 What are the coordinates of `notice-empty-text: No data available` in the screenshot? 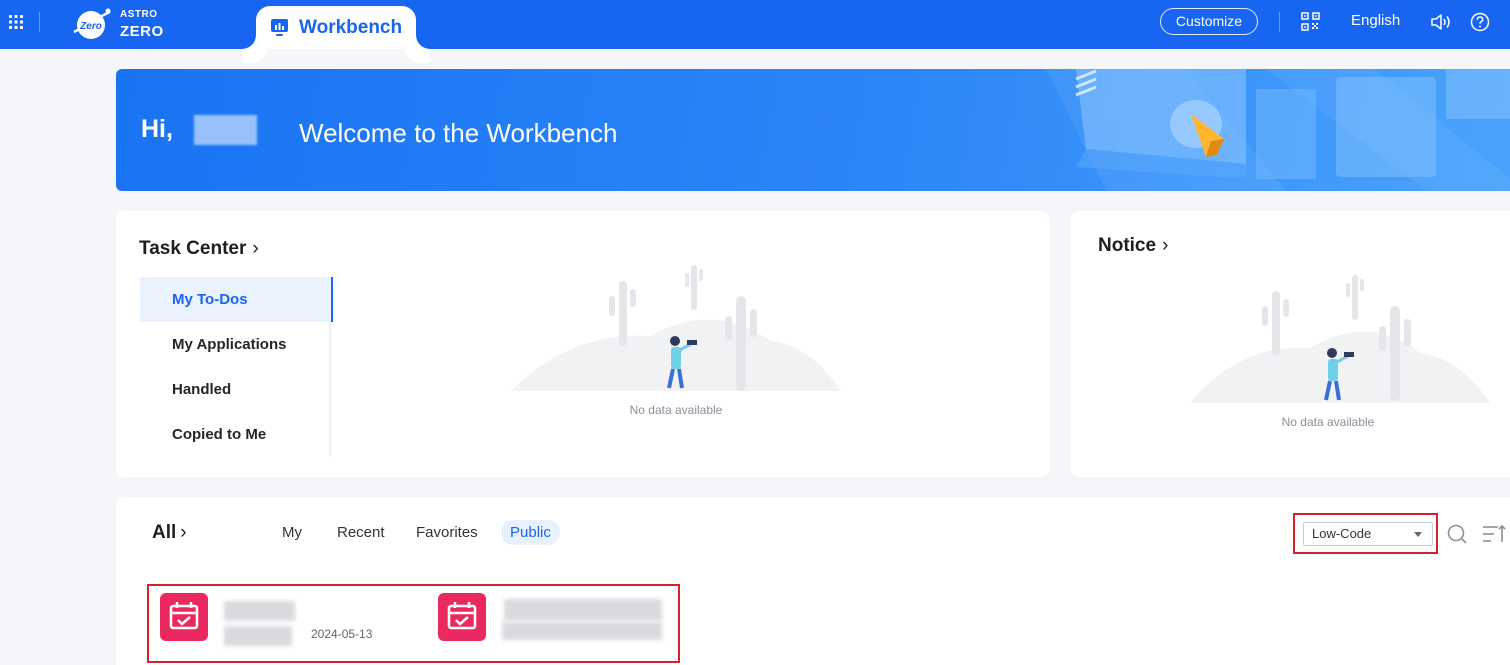 It's located at (1328, 422).